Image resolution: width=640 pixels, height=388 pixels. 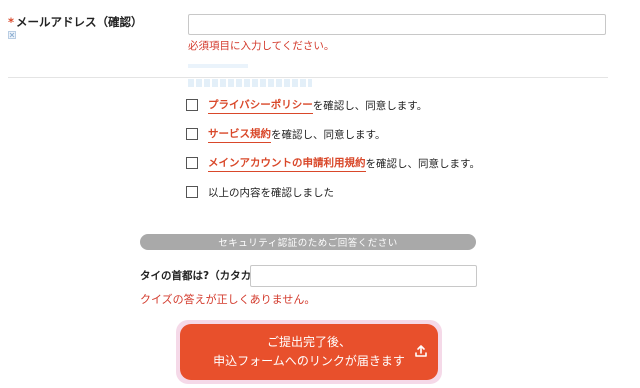 What do you see at coordinates (192, 192) in the screenshot?
I see `confirm-all-checkbox` at bounding box center [192, 192].